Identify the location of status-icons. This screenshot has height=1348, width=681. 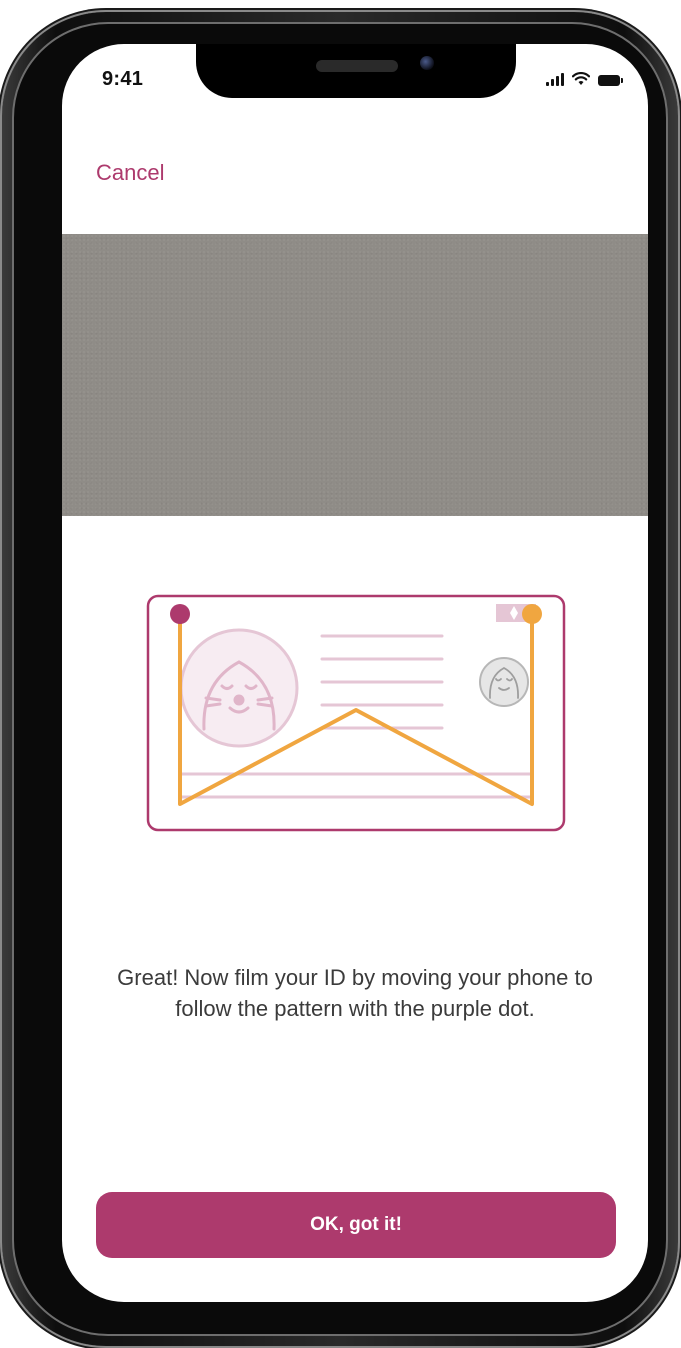
(584, 79).